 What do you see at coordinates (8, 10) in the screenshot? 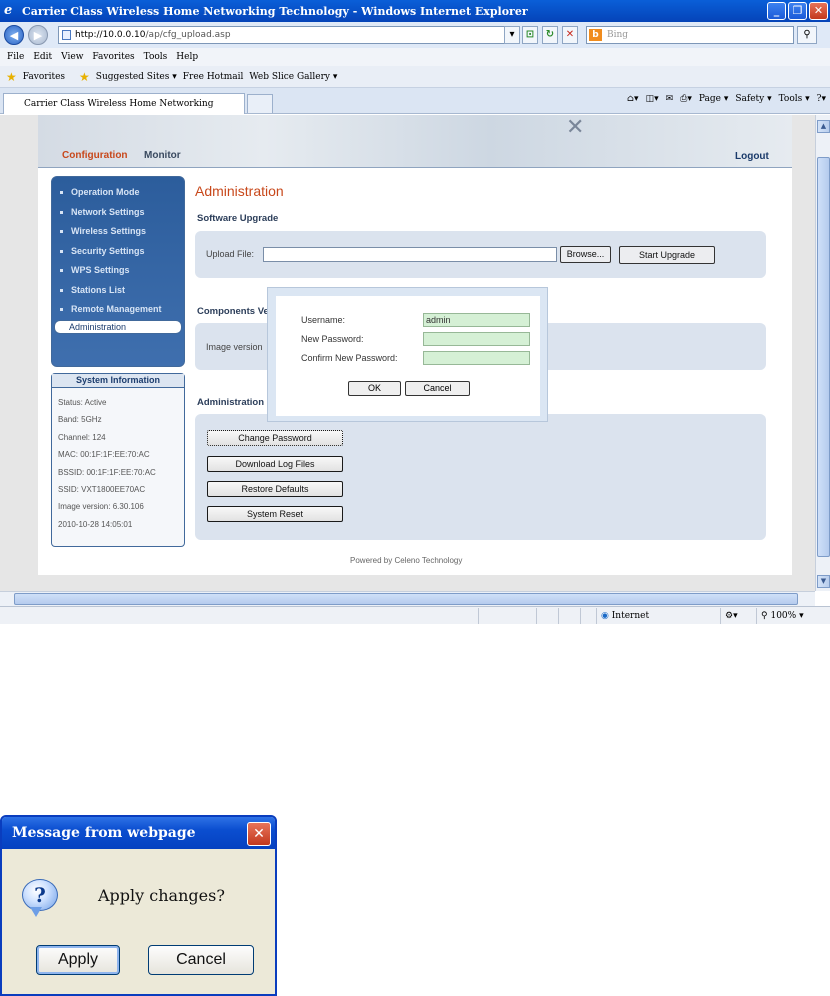
I see `ie-logo-icon: e` at bounding box center [8, 10].